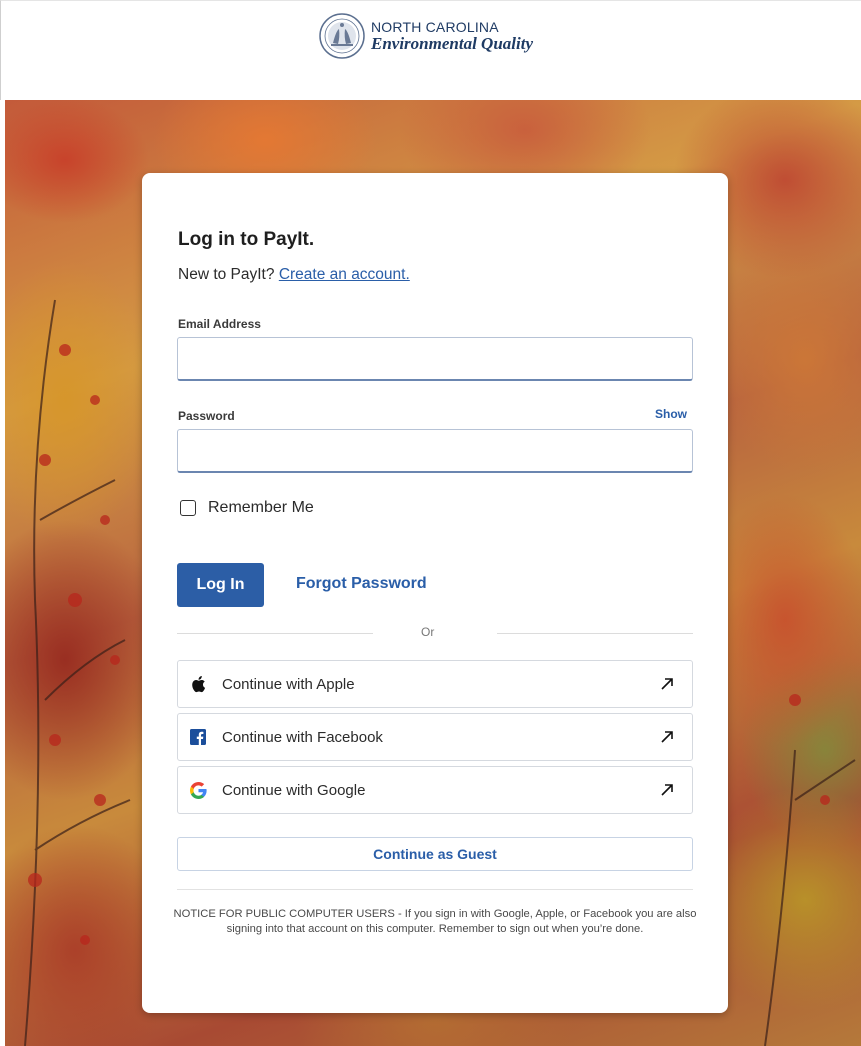  Describe the element at coordinates (275, 633) in the screenshot. I see `or-divider-left` at that location.